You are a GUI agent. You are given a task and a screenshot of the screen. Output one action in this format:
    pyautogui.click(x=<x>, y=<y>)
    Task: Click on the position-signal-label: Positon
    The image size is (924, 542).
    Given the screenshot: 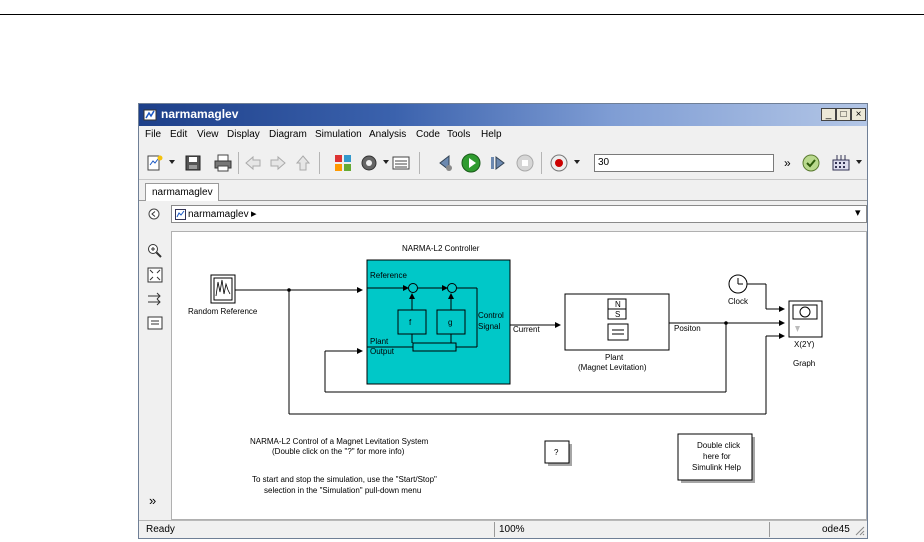 What is the action you would take?
    pyautogui.click(x=687, y=328)
    